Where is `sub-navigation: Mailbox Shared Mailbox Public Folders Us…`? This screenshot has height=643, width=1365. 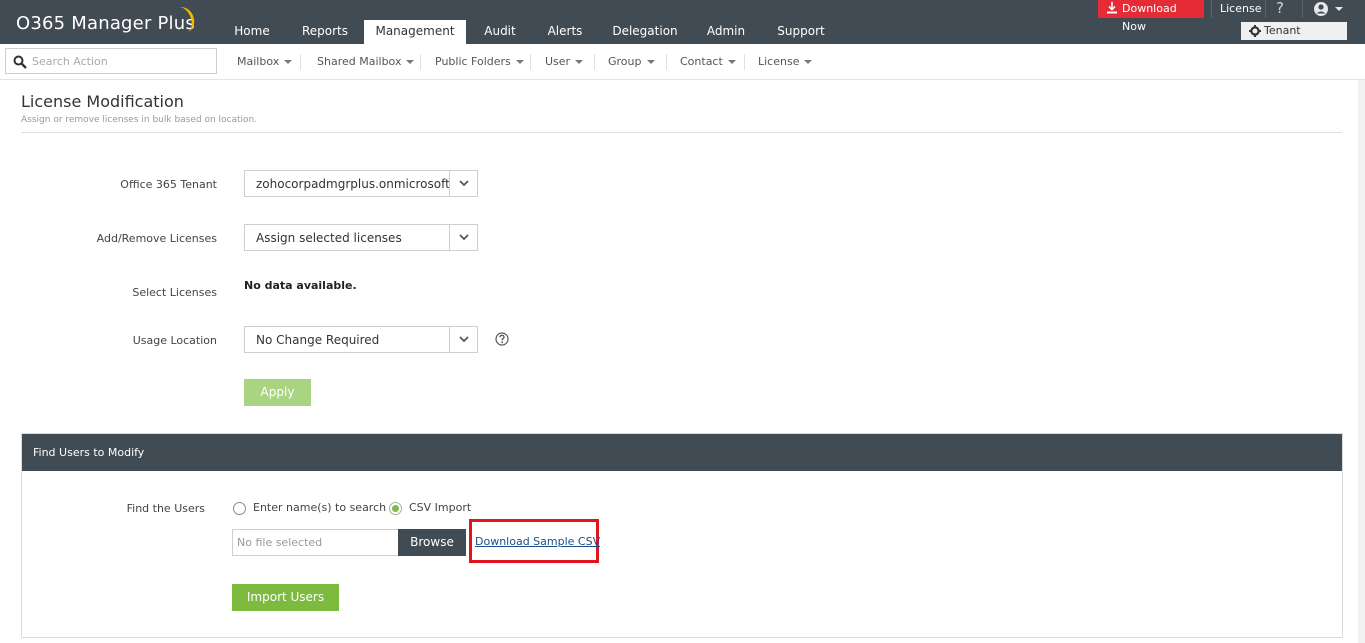
sub-navigation: Mailbox Shared Mailbox Public Folders Us… is located at coordinates (682, 62).